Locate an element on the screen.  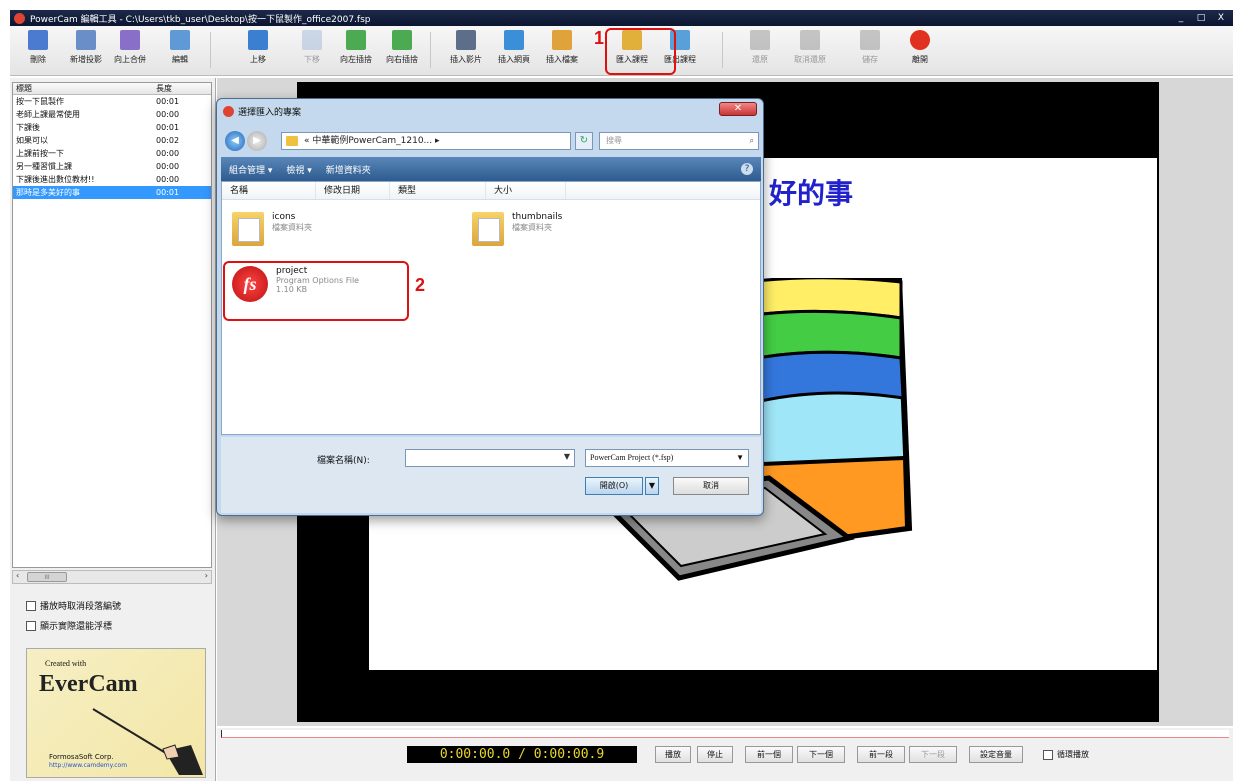
column-header-modified: 修改日期 is located at coordinates (353, 190).